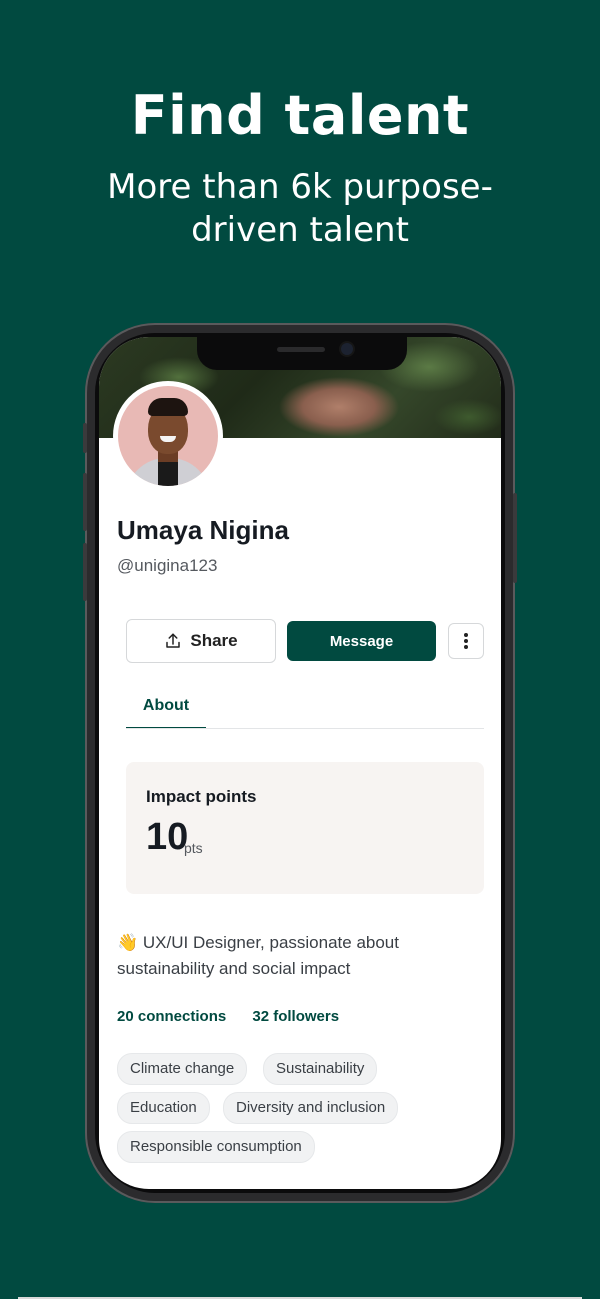  What do you see at coordinates (171, 1016) in the screenshot?
I see `connections-link: 20 connections` at bounding box center [171, 1016].